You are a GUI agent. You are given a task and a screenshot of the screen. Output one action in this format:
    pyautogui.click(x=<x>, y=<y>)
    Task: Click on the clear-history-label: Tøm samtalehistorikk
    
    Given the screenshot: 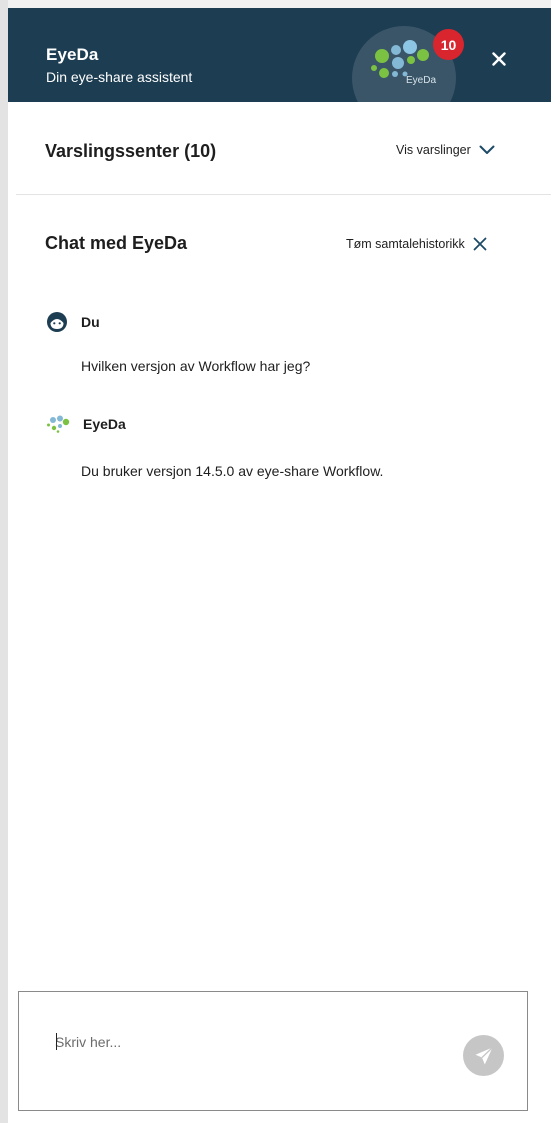 What is the action you would take?
    pyautogui.click(x=405, y=244)
    